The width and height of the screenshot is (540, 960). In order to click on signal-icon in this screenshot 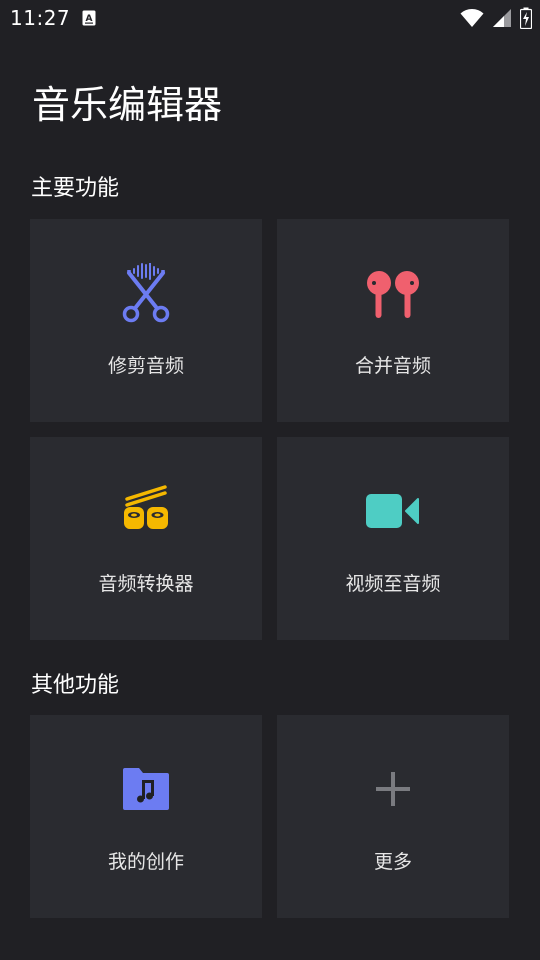, I will do `click(502, 20)`.